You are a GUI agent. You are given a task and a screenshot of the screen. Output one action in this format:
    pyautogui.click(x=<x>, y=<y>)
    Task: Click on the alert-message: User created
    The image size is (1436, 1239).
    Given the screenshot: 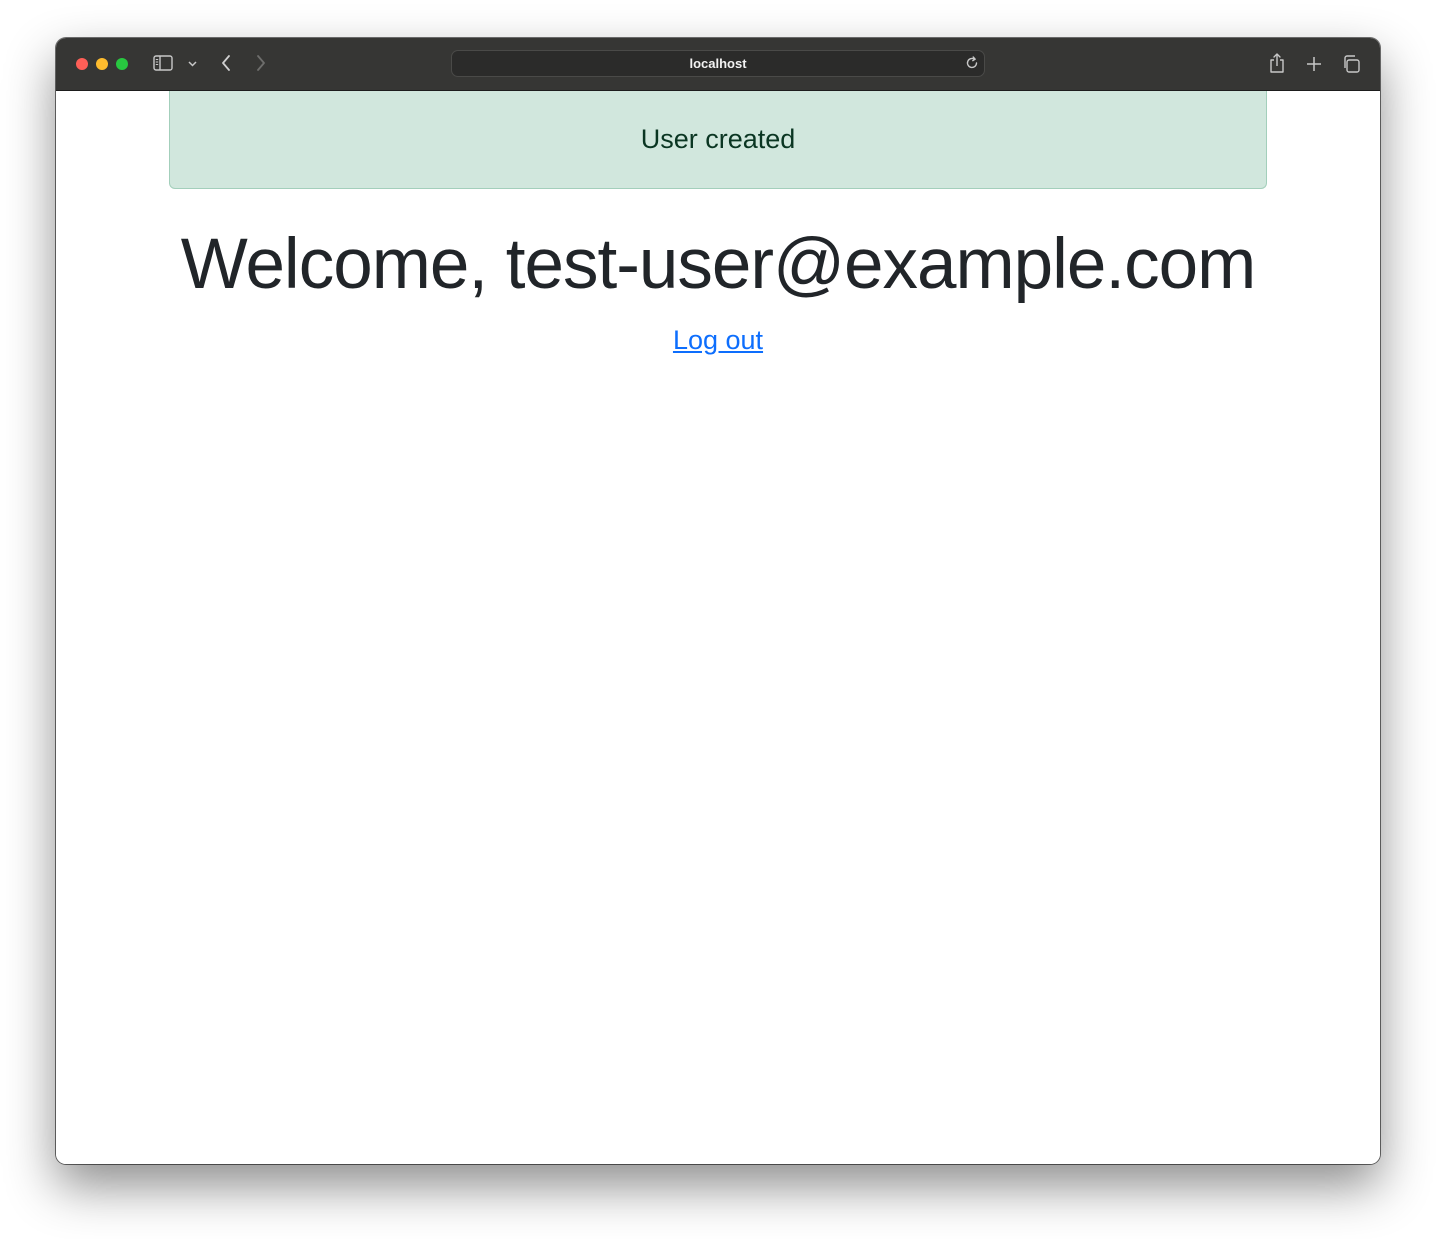 What is the action you would take?
    pyautogui.click(x=718, y=139)
    